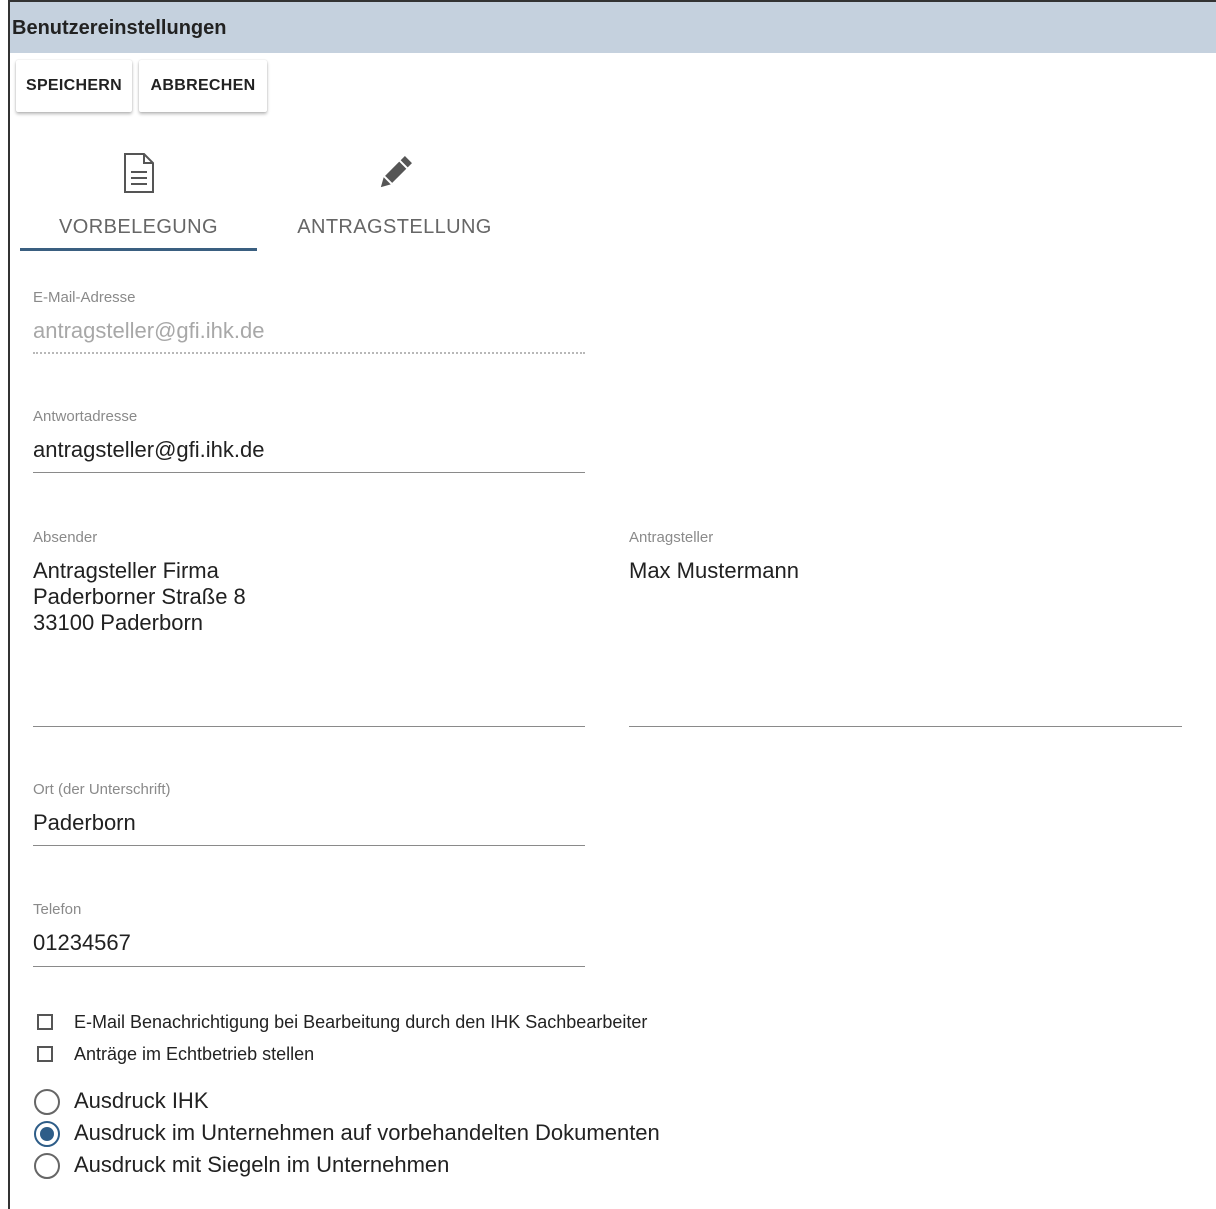 The height and width of the screenshot is (1209, 1216). Describe the element at coordinates (714, 571) in the screenshot. I see `applicant-textarea: Max Mustermann` at that location.